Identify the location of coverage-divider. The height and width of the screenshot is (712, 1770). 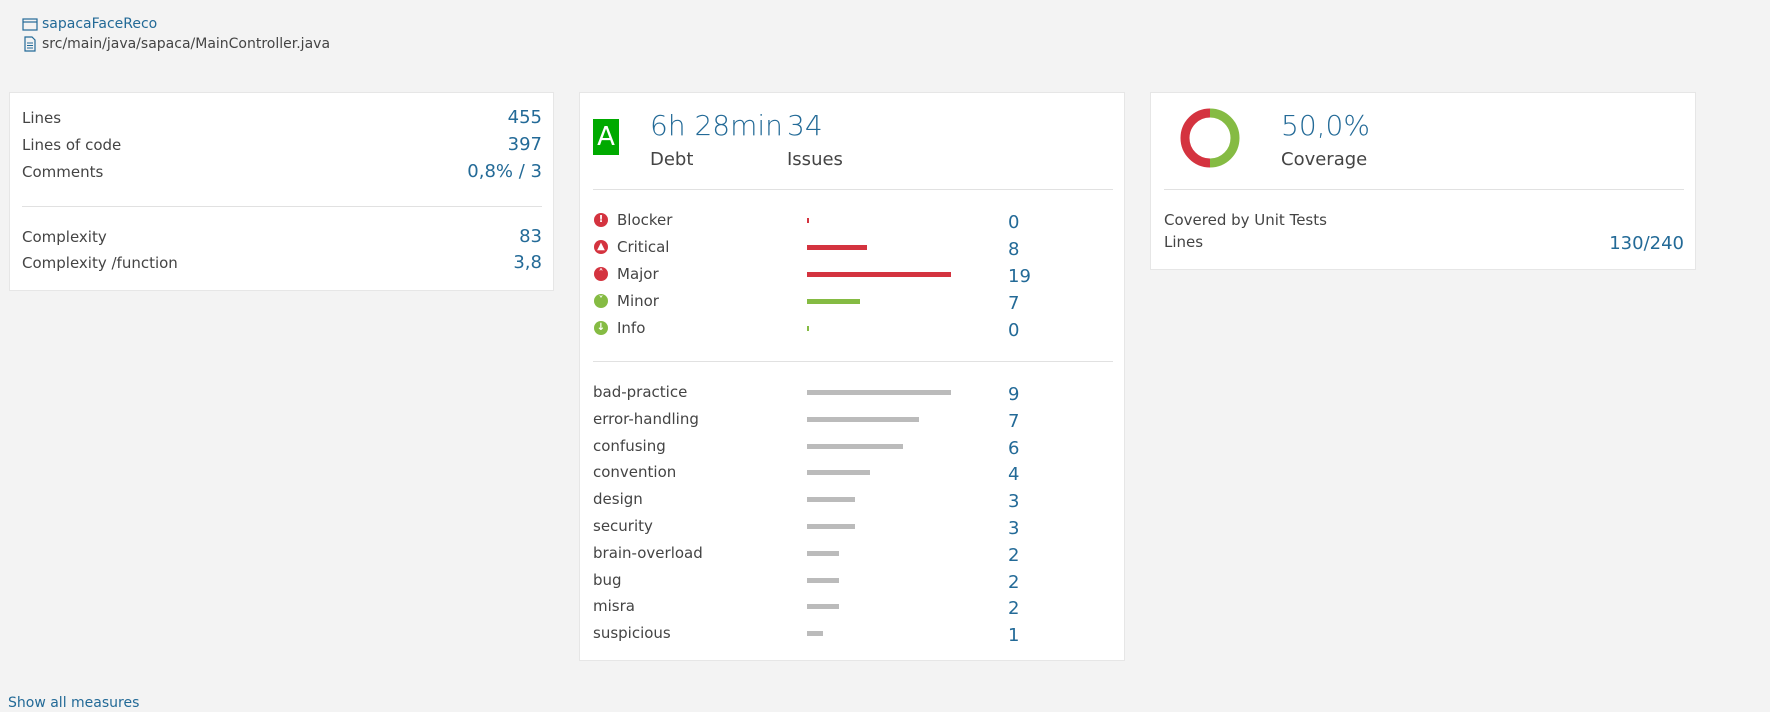
(1424, 189).